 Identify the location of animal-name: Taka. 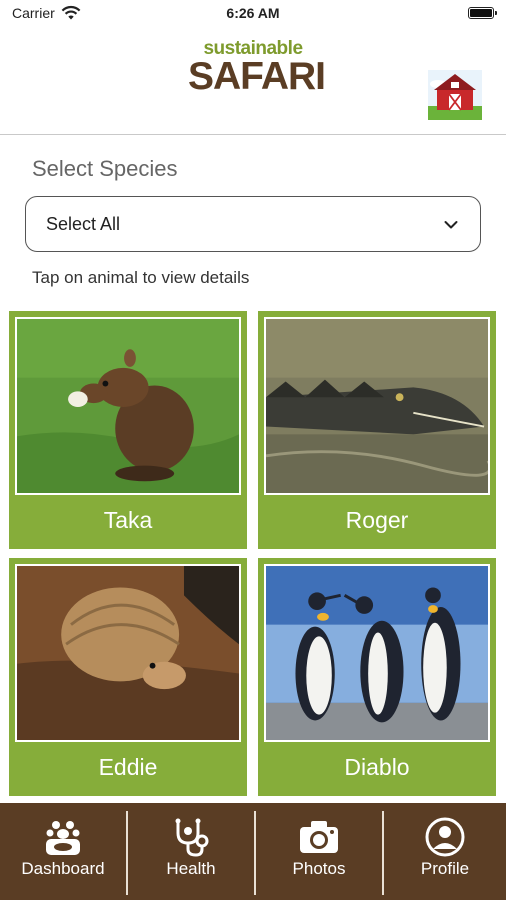
(128, 520).